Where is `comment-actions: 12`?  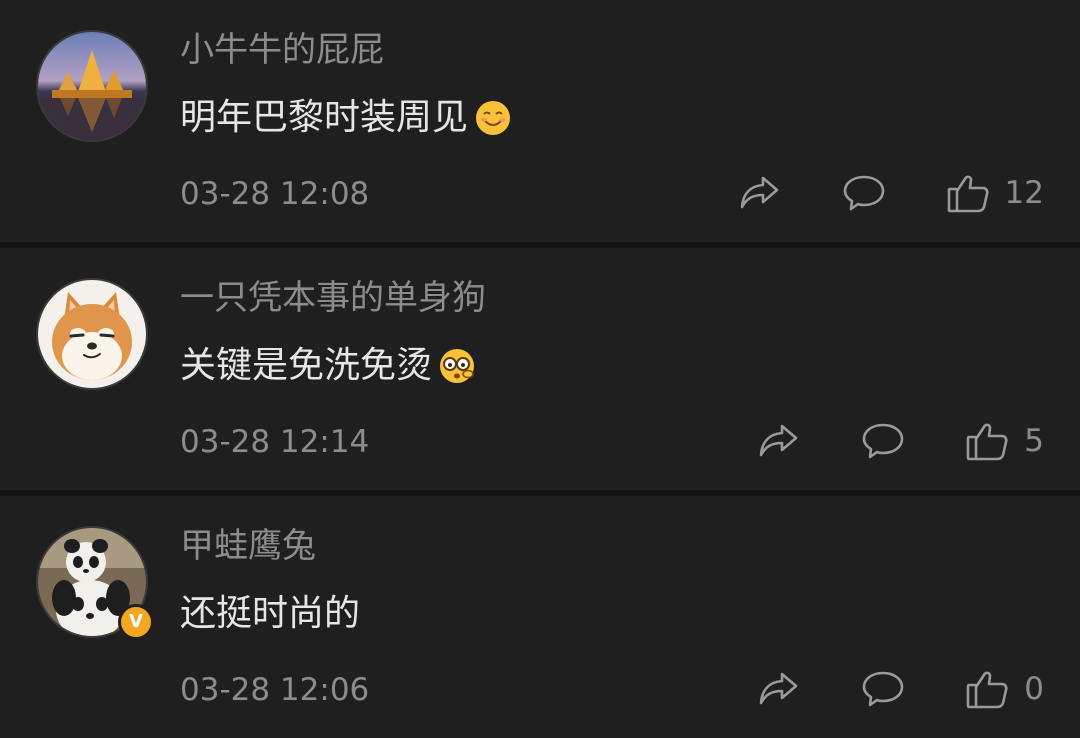
comment-actions: 12 is located at coordinates (890, 193).